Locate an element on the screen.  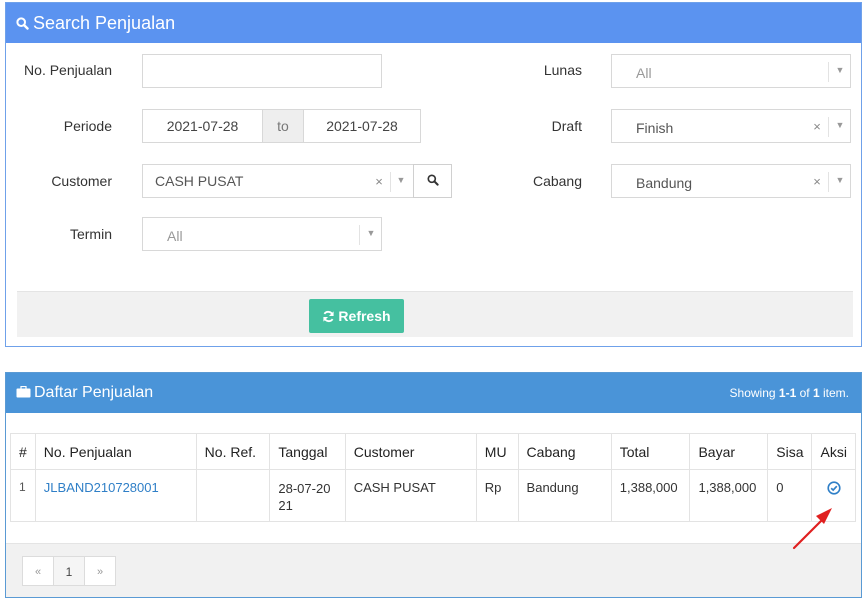
search-panel-header: Search Penjualan is located at coordinates (433, 23).